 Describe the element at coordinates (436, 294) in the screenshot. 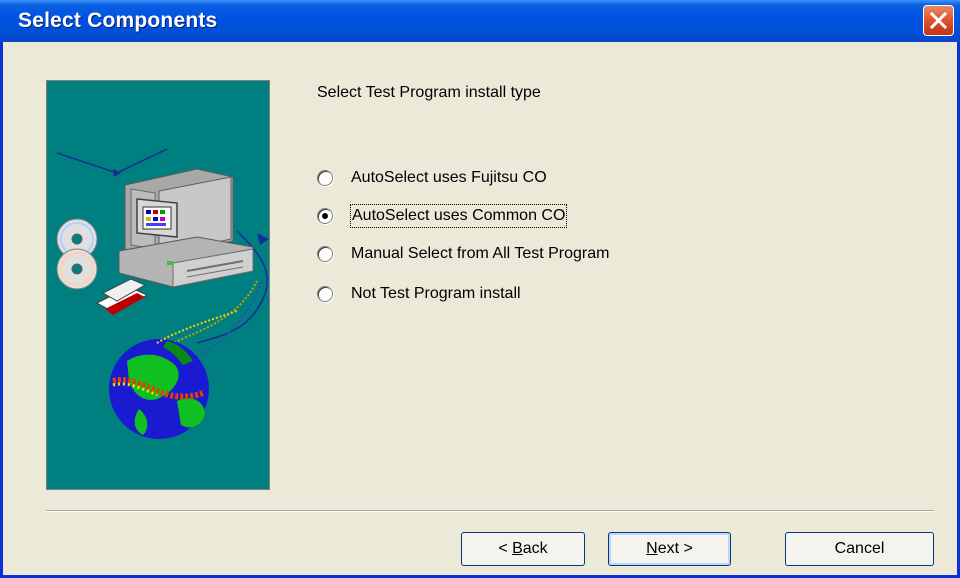

I see `option-label: Not Test Program install` at that location.